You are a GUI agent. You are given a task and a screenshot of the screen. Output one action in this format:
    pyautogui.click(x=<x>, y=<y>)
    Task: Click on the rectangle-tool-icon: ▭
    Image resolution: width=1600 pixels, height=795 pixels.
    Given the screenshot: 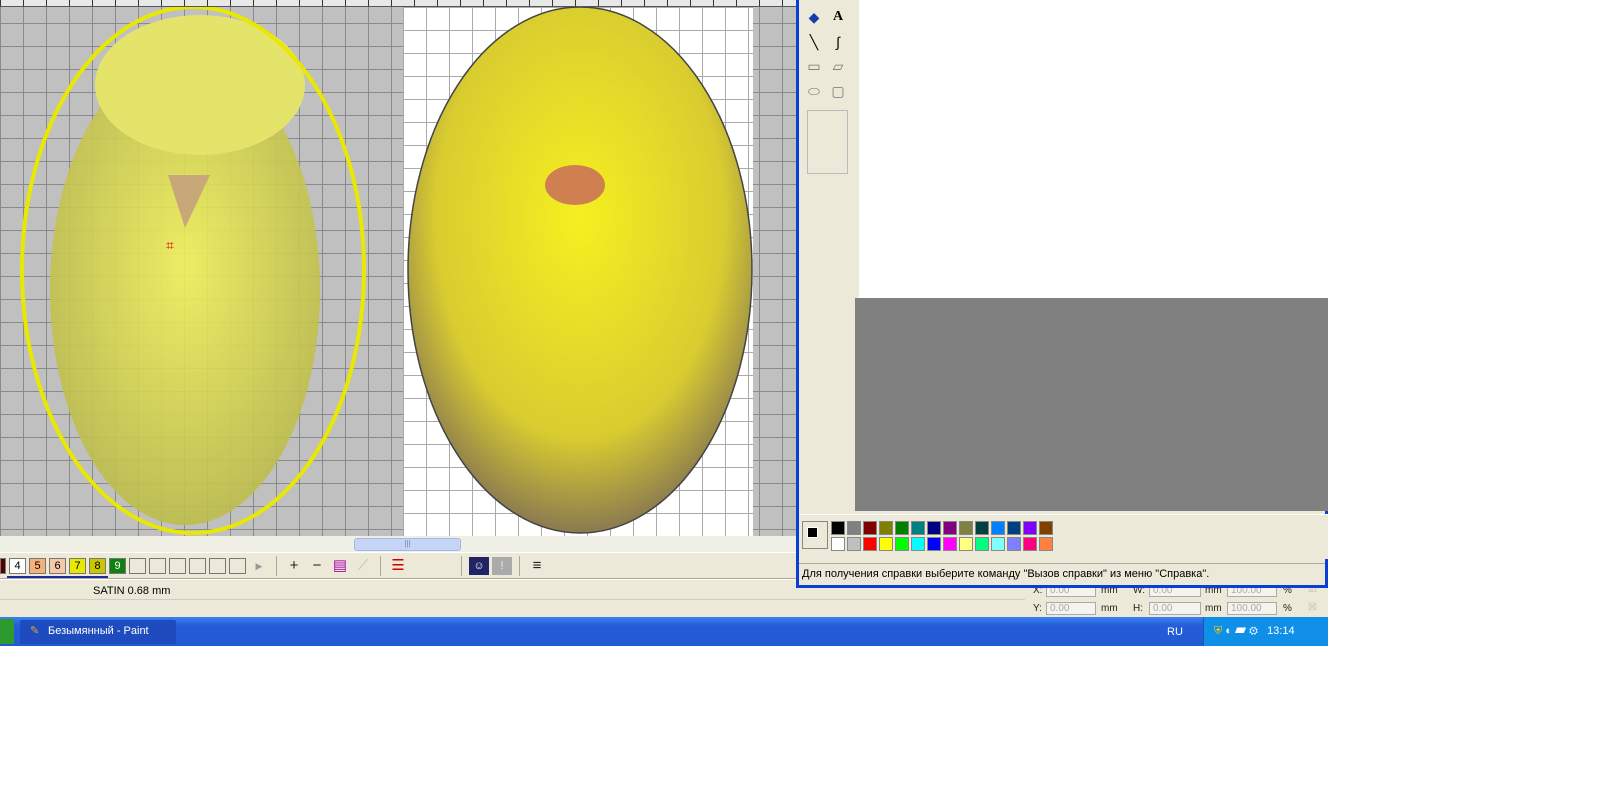 What is the action you would take?
    pyautogui.click(x=814, y=66)
    